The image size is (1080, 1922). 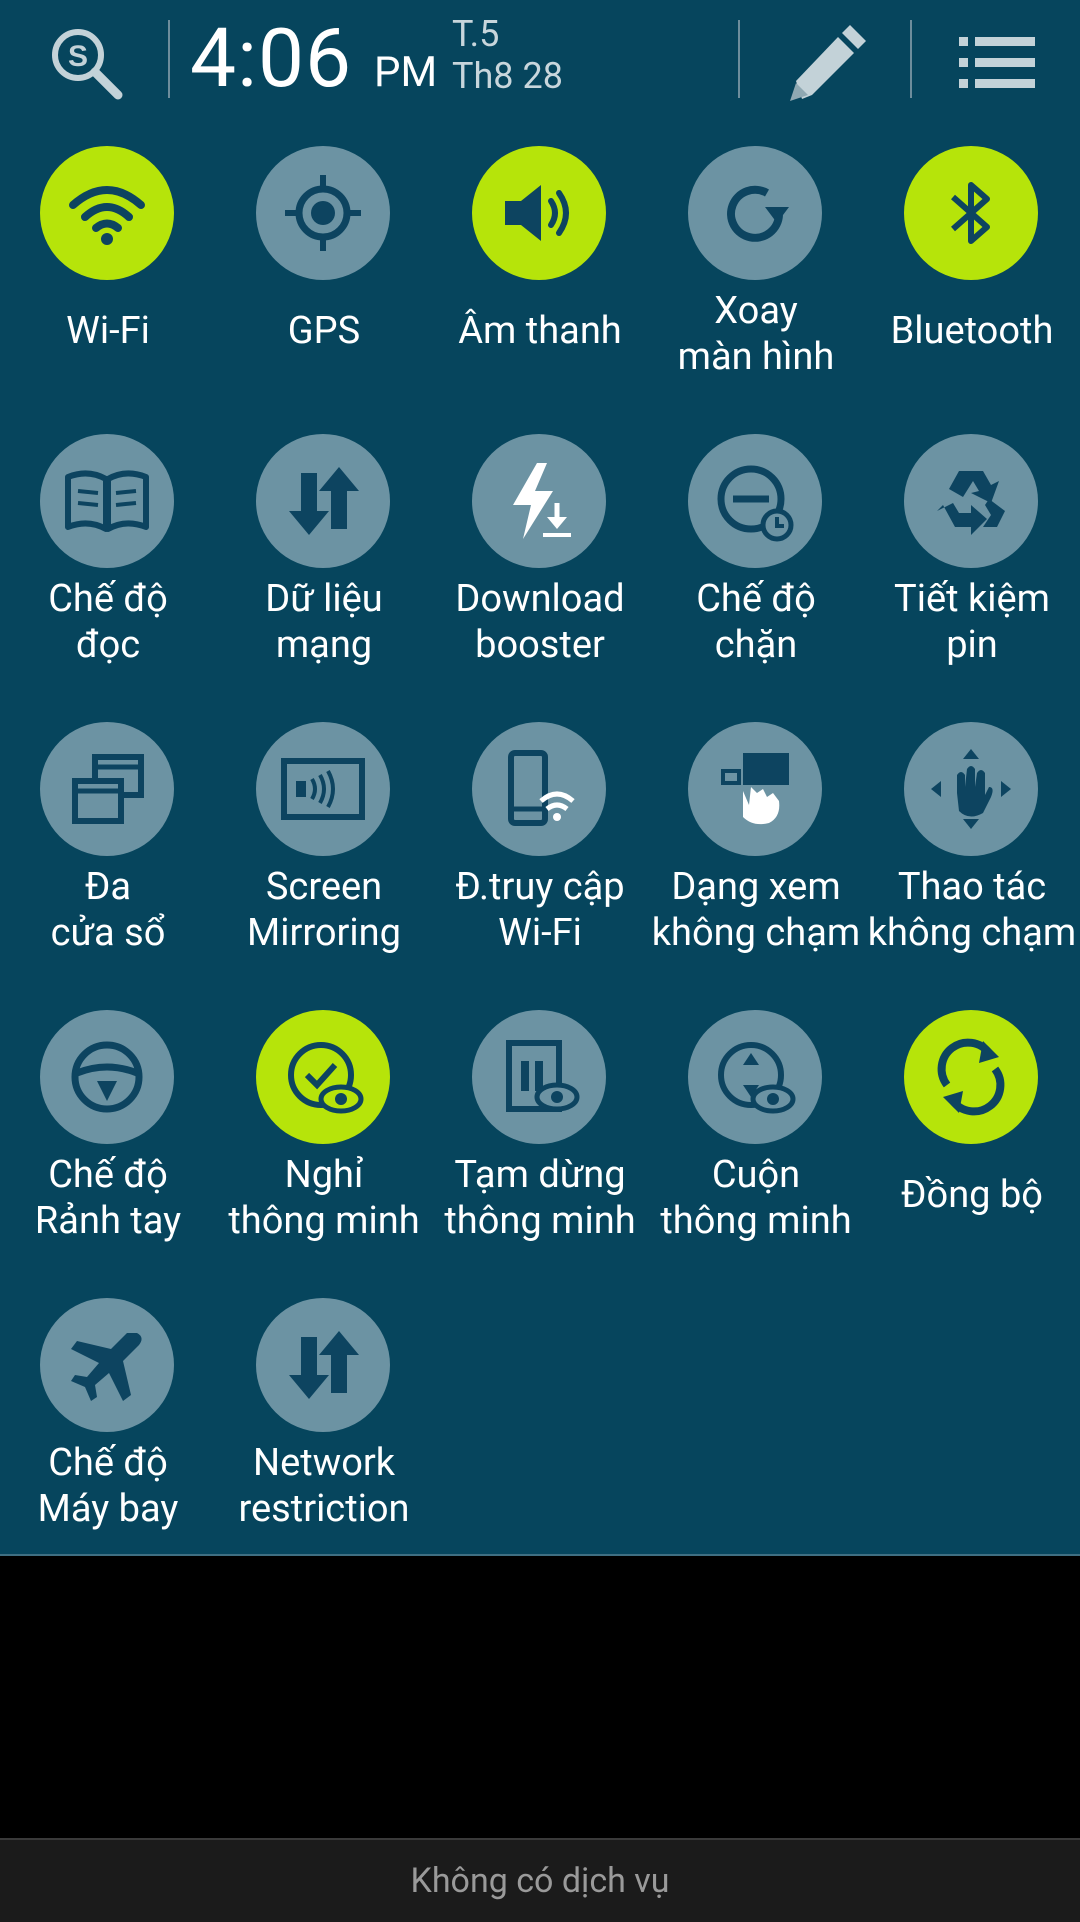 I want to click on quick-toggle-sound: Âm thanh, so click(x=540, y=275).